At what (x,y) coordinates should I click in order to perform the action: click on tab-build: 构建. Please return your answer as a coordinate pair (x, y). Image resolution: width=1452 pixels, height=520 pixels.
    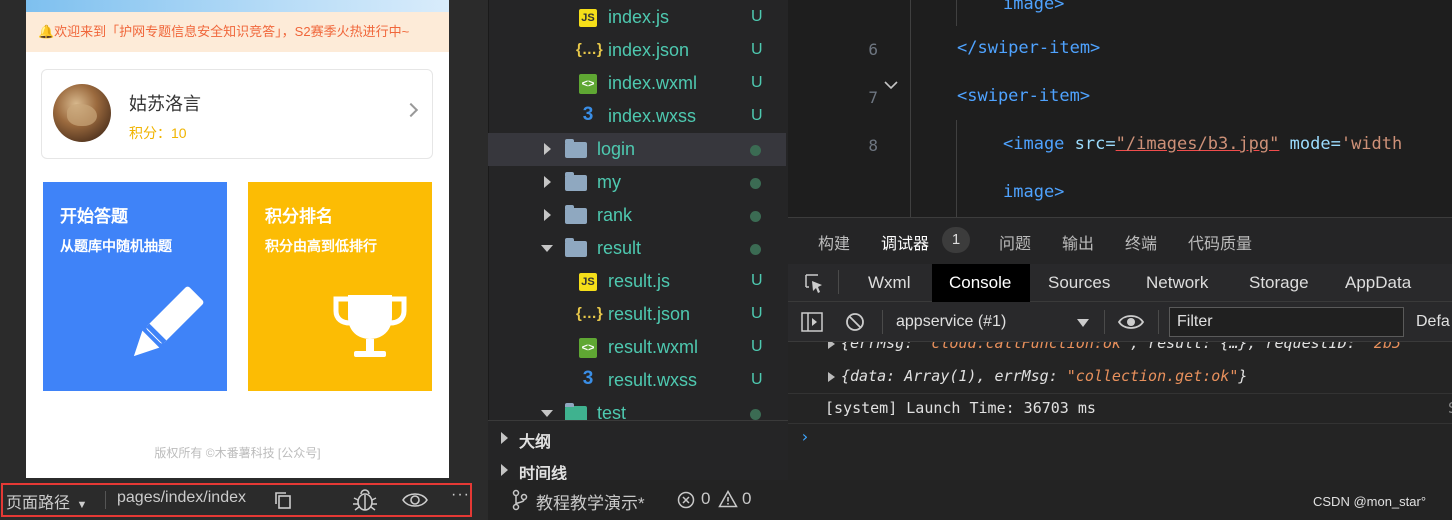
    Looking at the image, I should click on (834, 242).